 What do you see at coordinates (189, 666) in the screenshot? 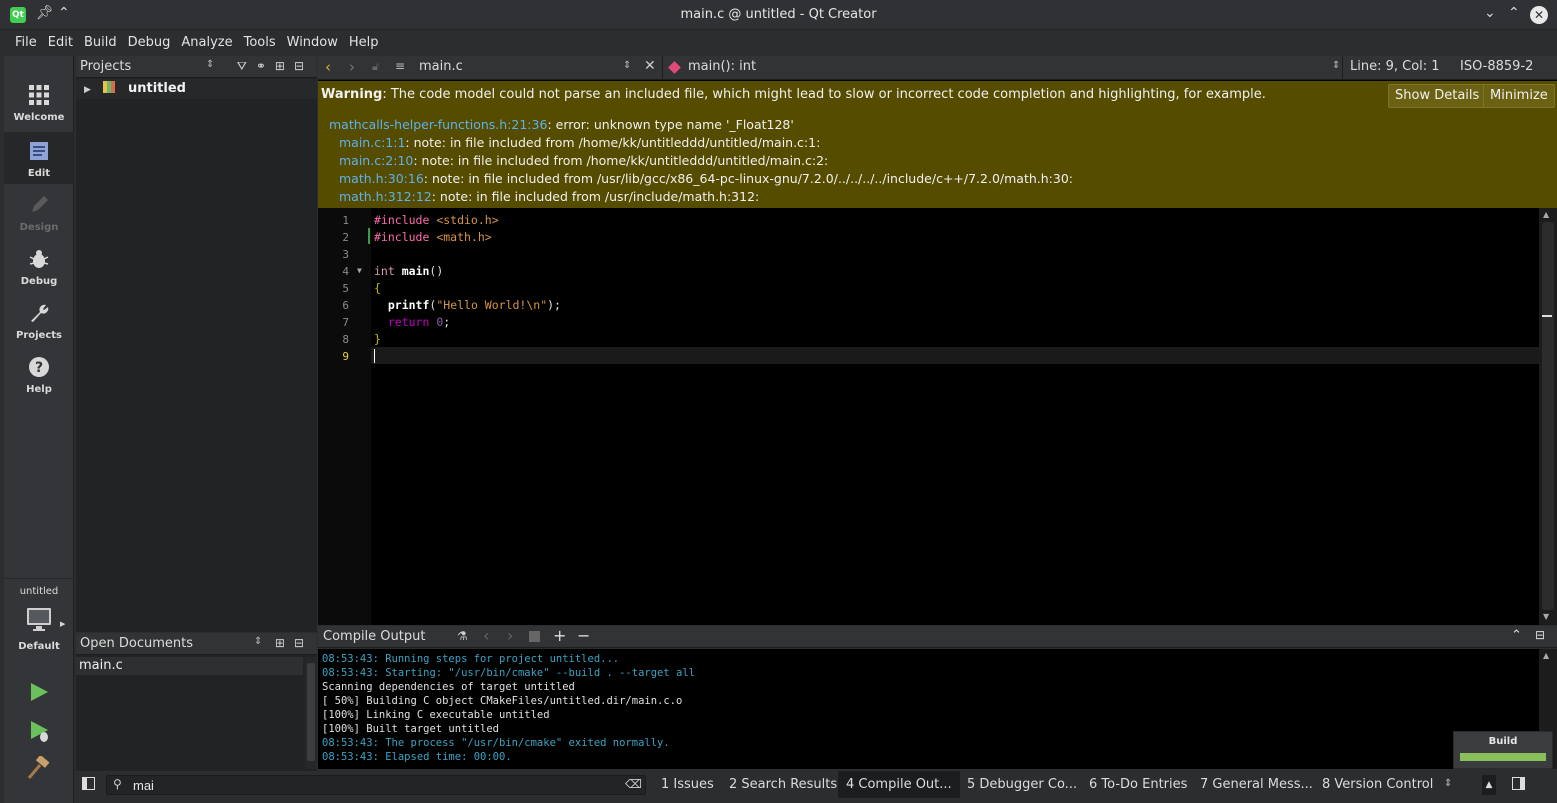
I see `open-document-item: main.c` at bounding box center [189, 666].